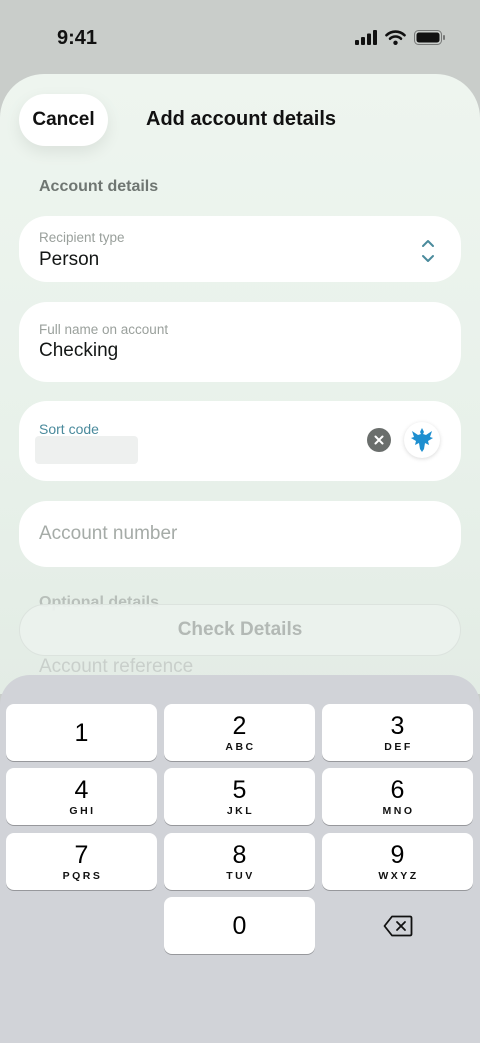 This screenshot has height=1043, width=480. I want to click on key-6: 6 MNO, so click(397, 796).